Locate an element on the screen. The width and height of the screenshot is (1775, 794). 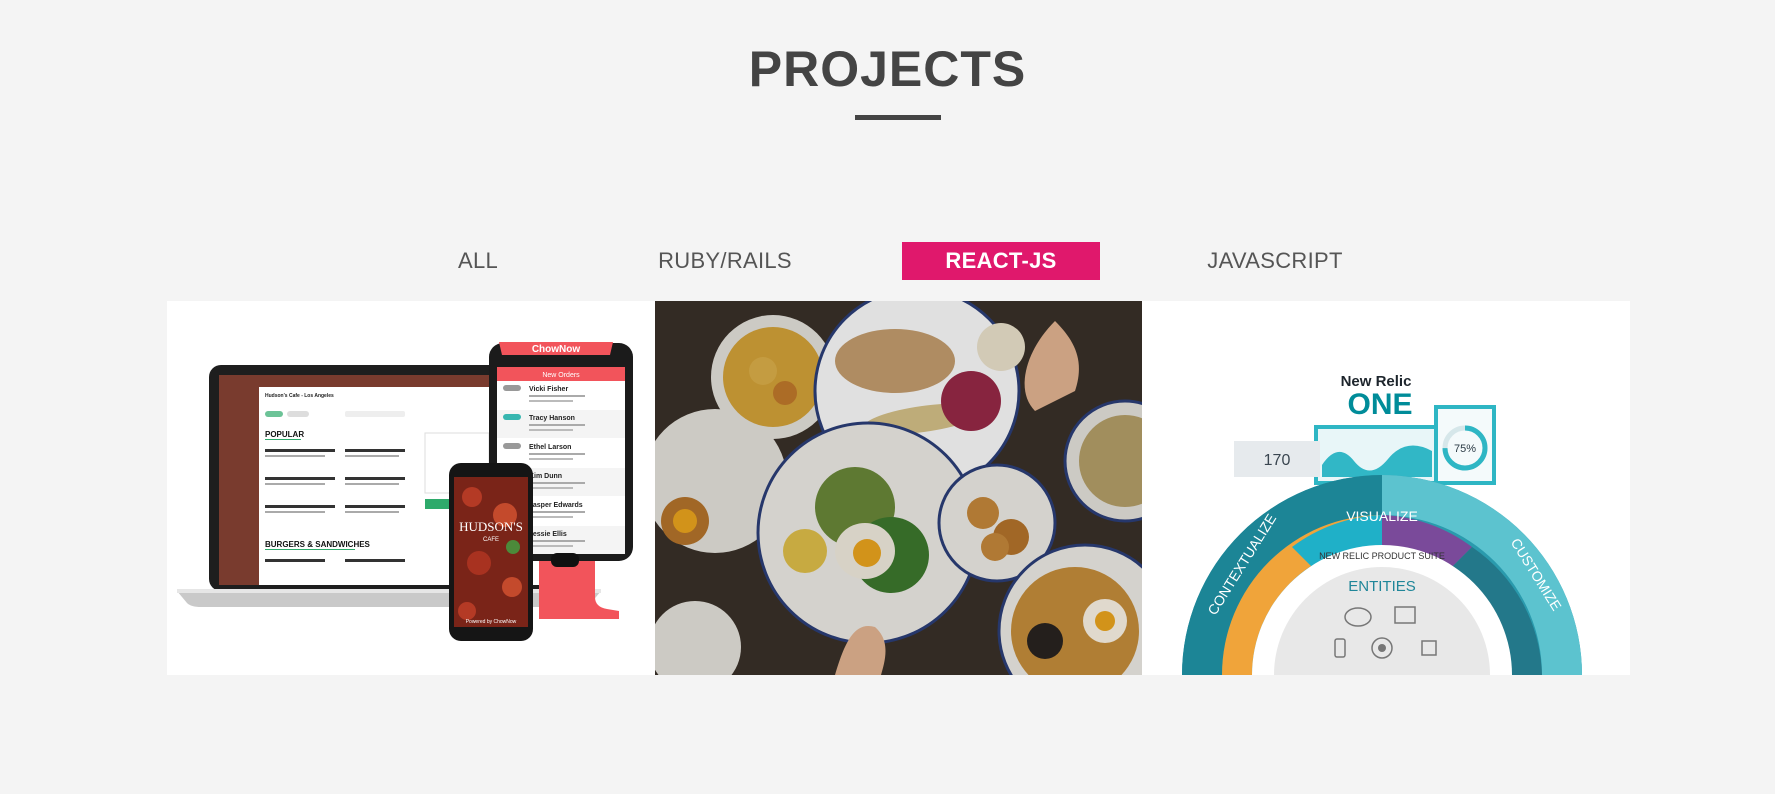
center-label: ENTITIES is located at coordinates (1382, 586).